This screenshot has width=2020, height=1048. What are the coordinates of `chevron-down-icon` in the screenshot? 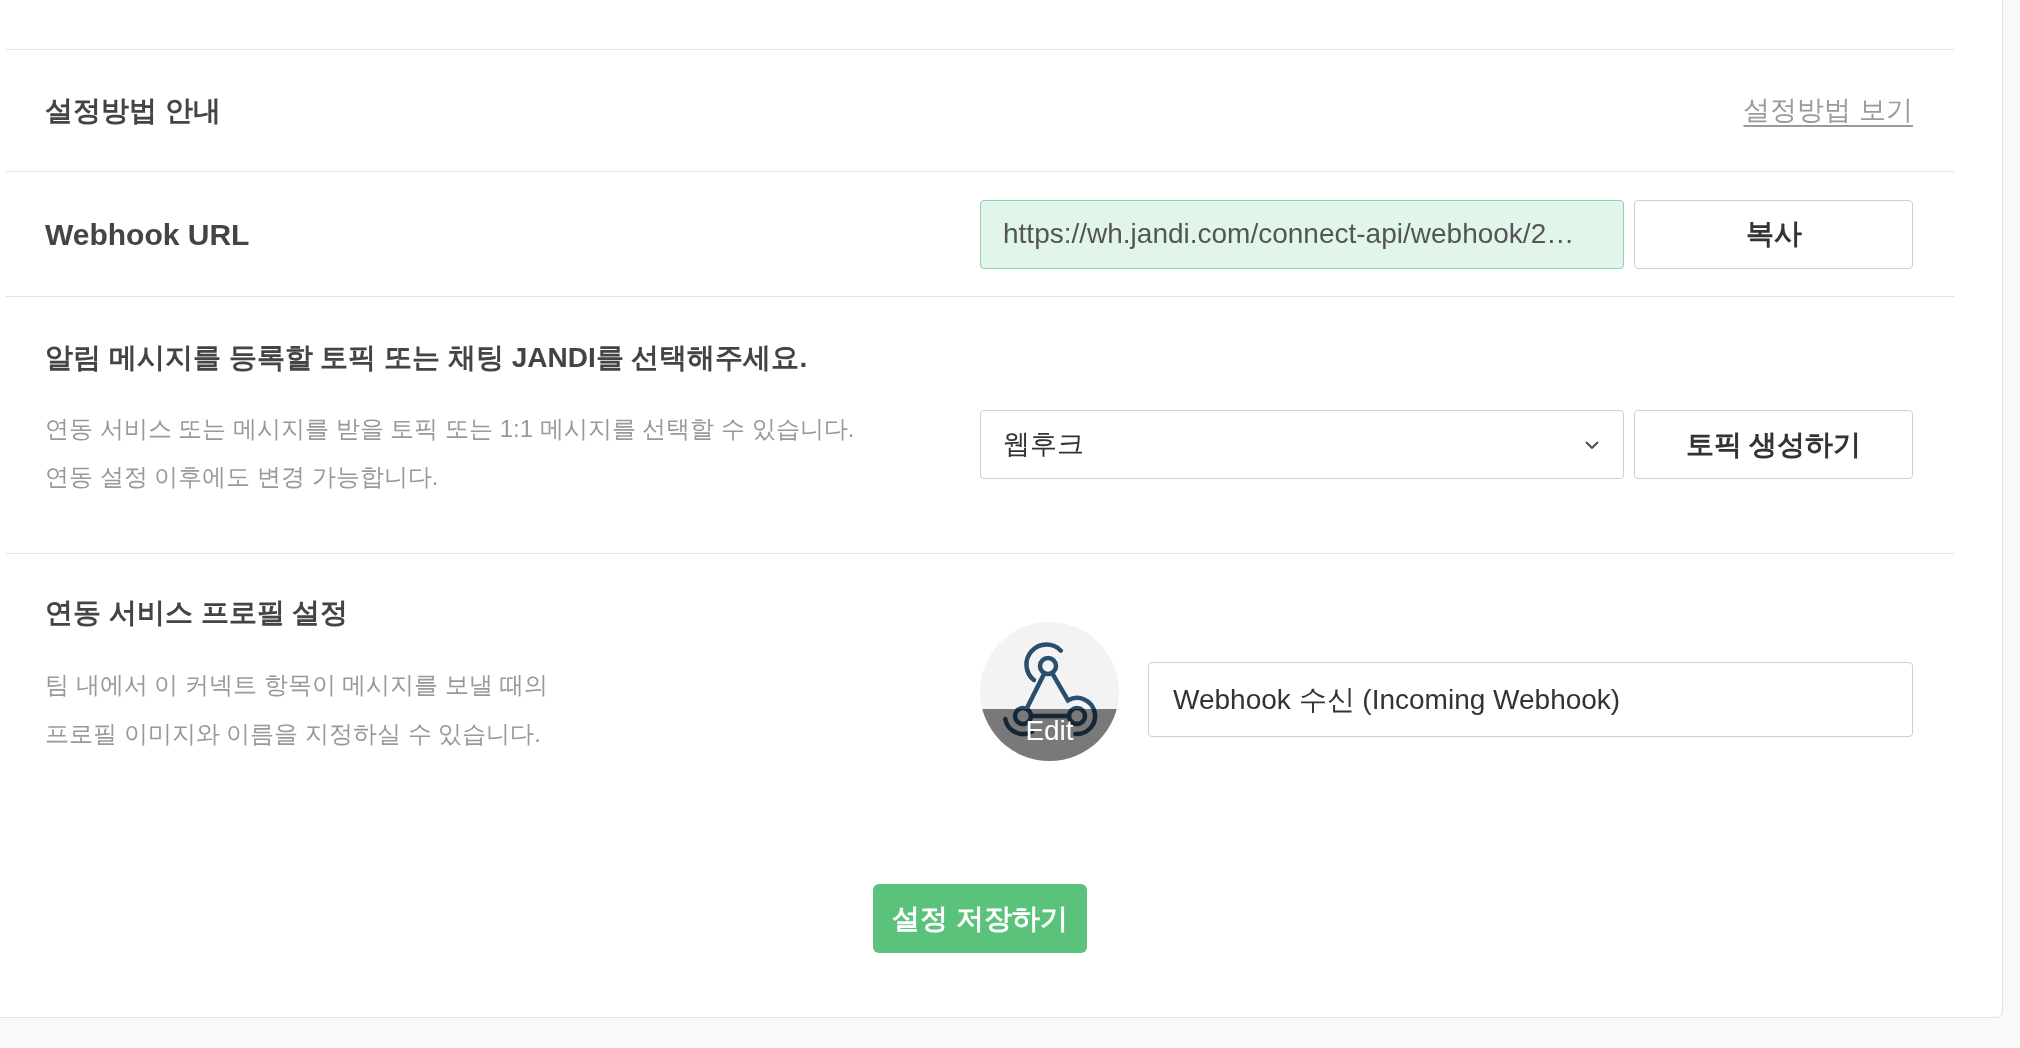 It's located at (1592, 444).